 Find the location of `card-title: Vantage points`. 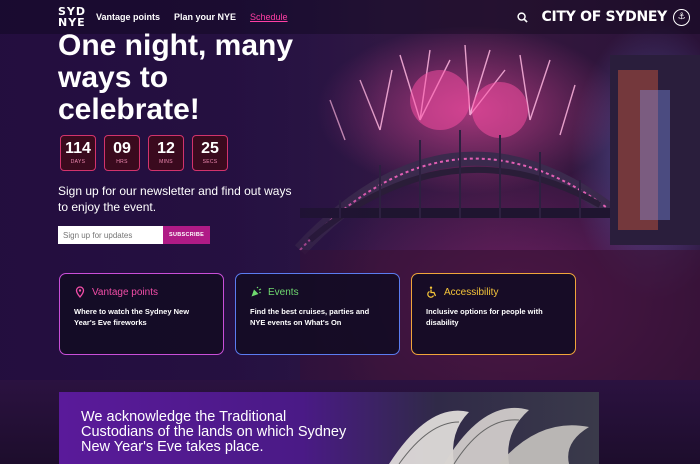

card-title: Vantage points is located at coordinates (125, 292).